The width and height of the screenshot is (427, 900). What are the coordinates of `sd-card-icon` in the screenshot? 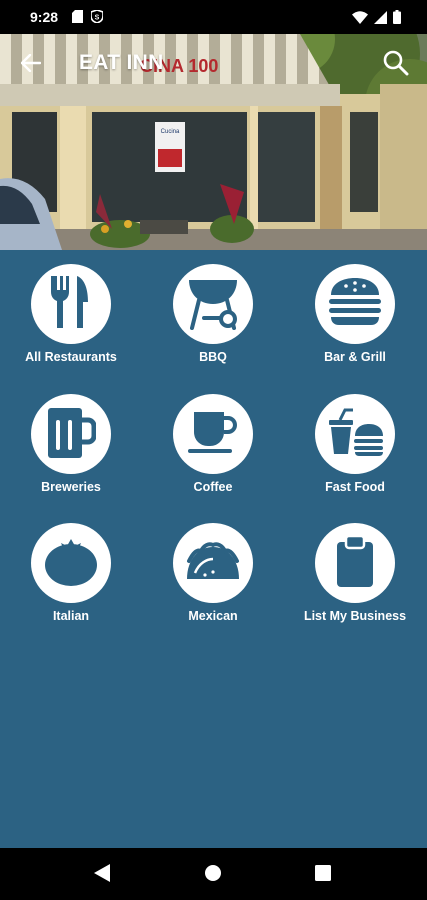 It's located at (77, 19).